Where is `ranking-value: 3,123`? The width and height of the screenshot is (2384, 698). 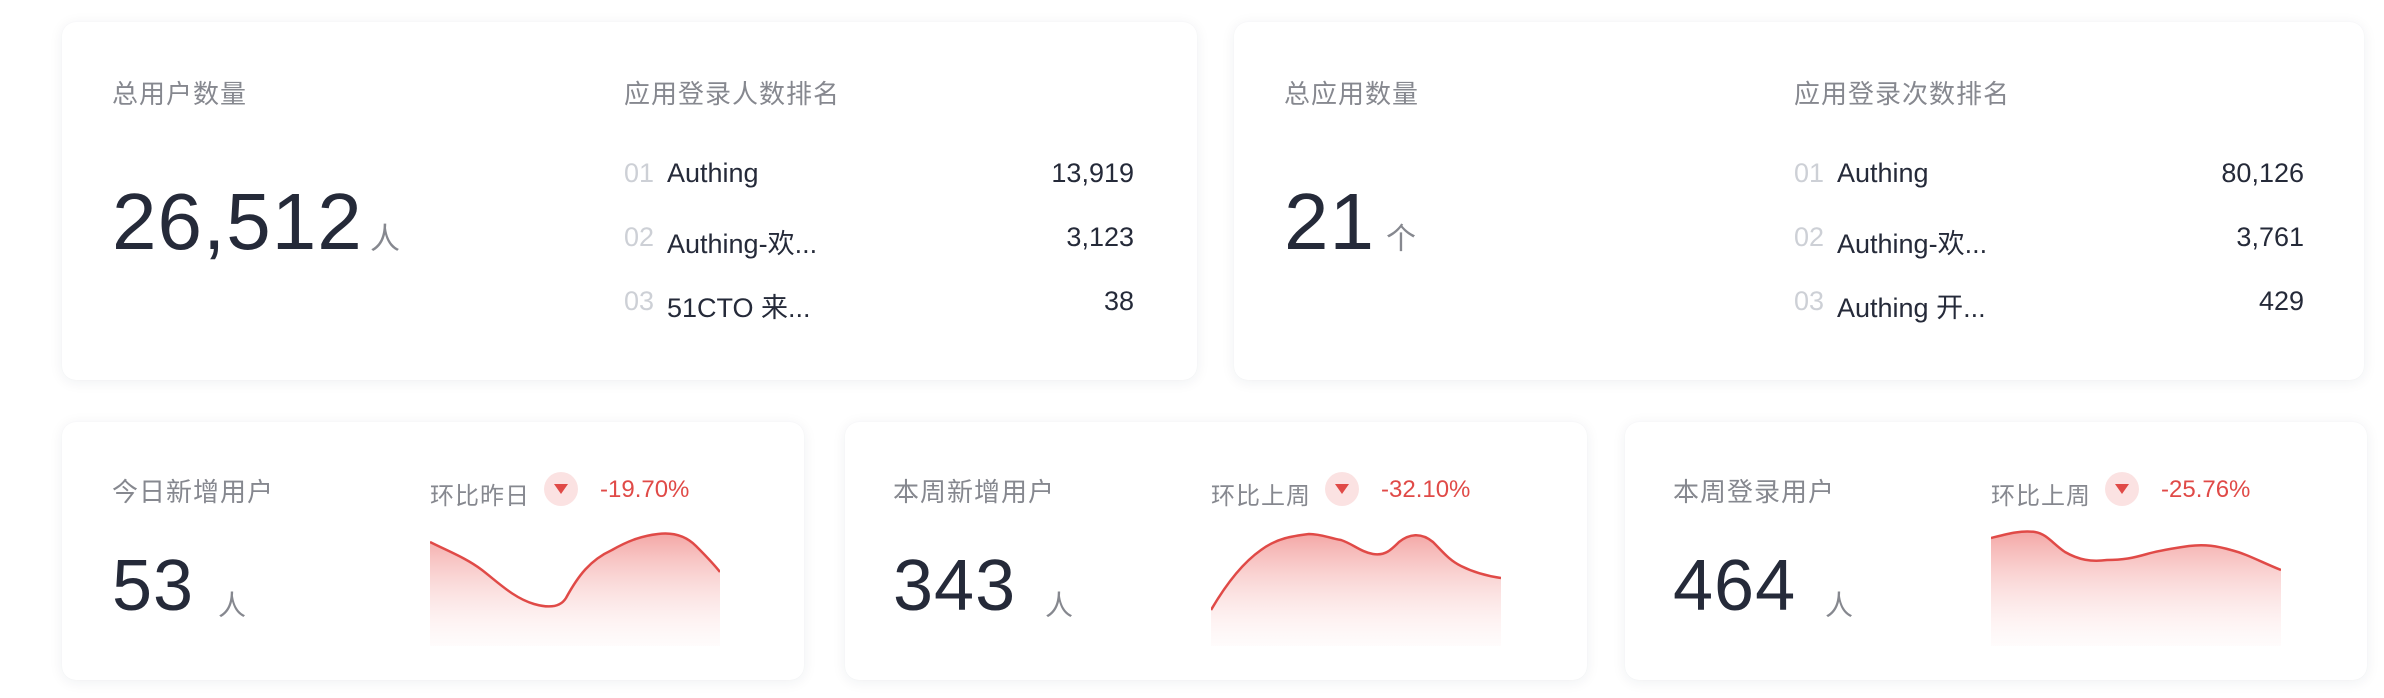
ranking-value: 3,123 is located at coordinates (1100, 237).